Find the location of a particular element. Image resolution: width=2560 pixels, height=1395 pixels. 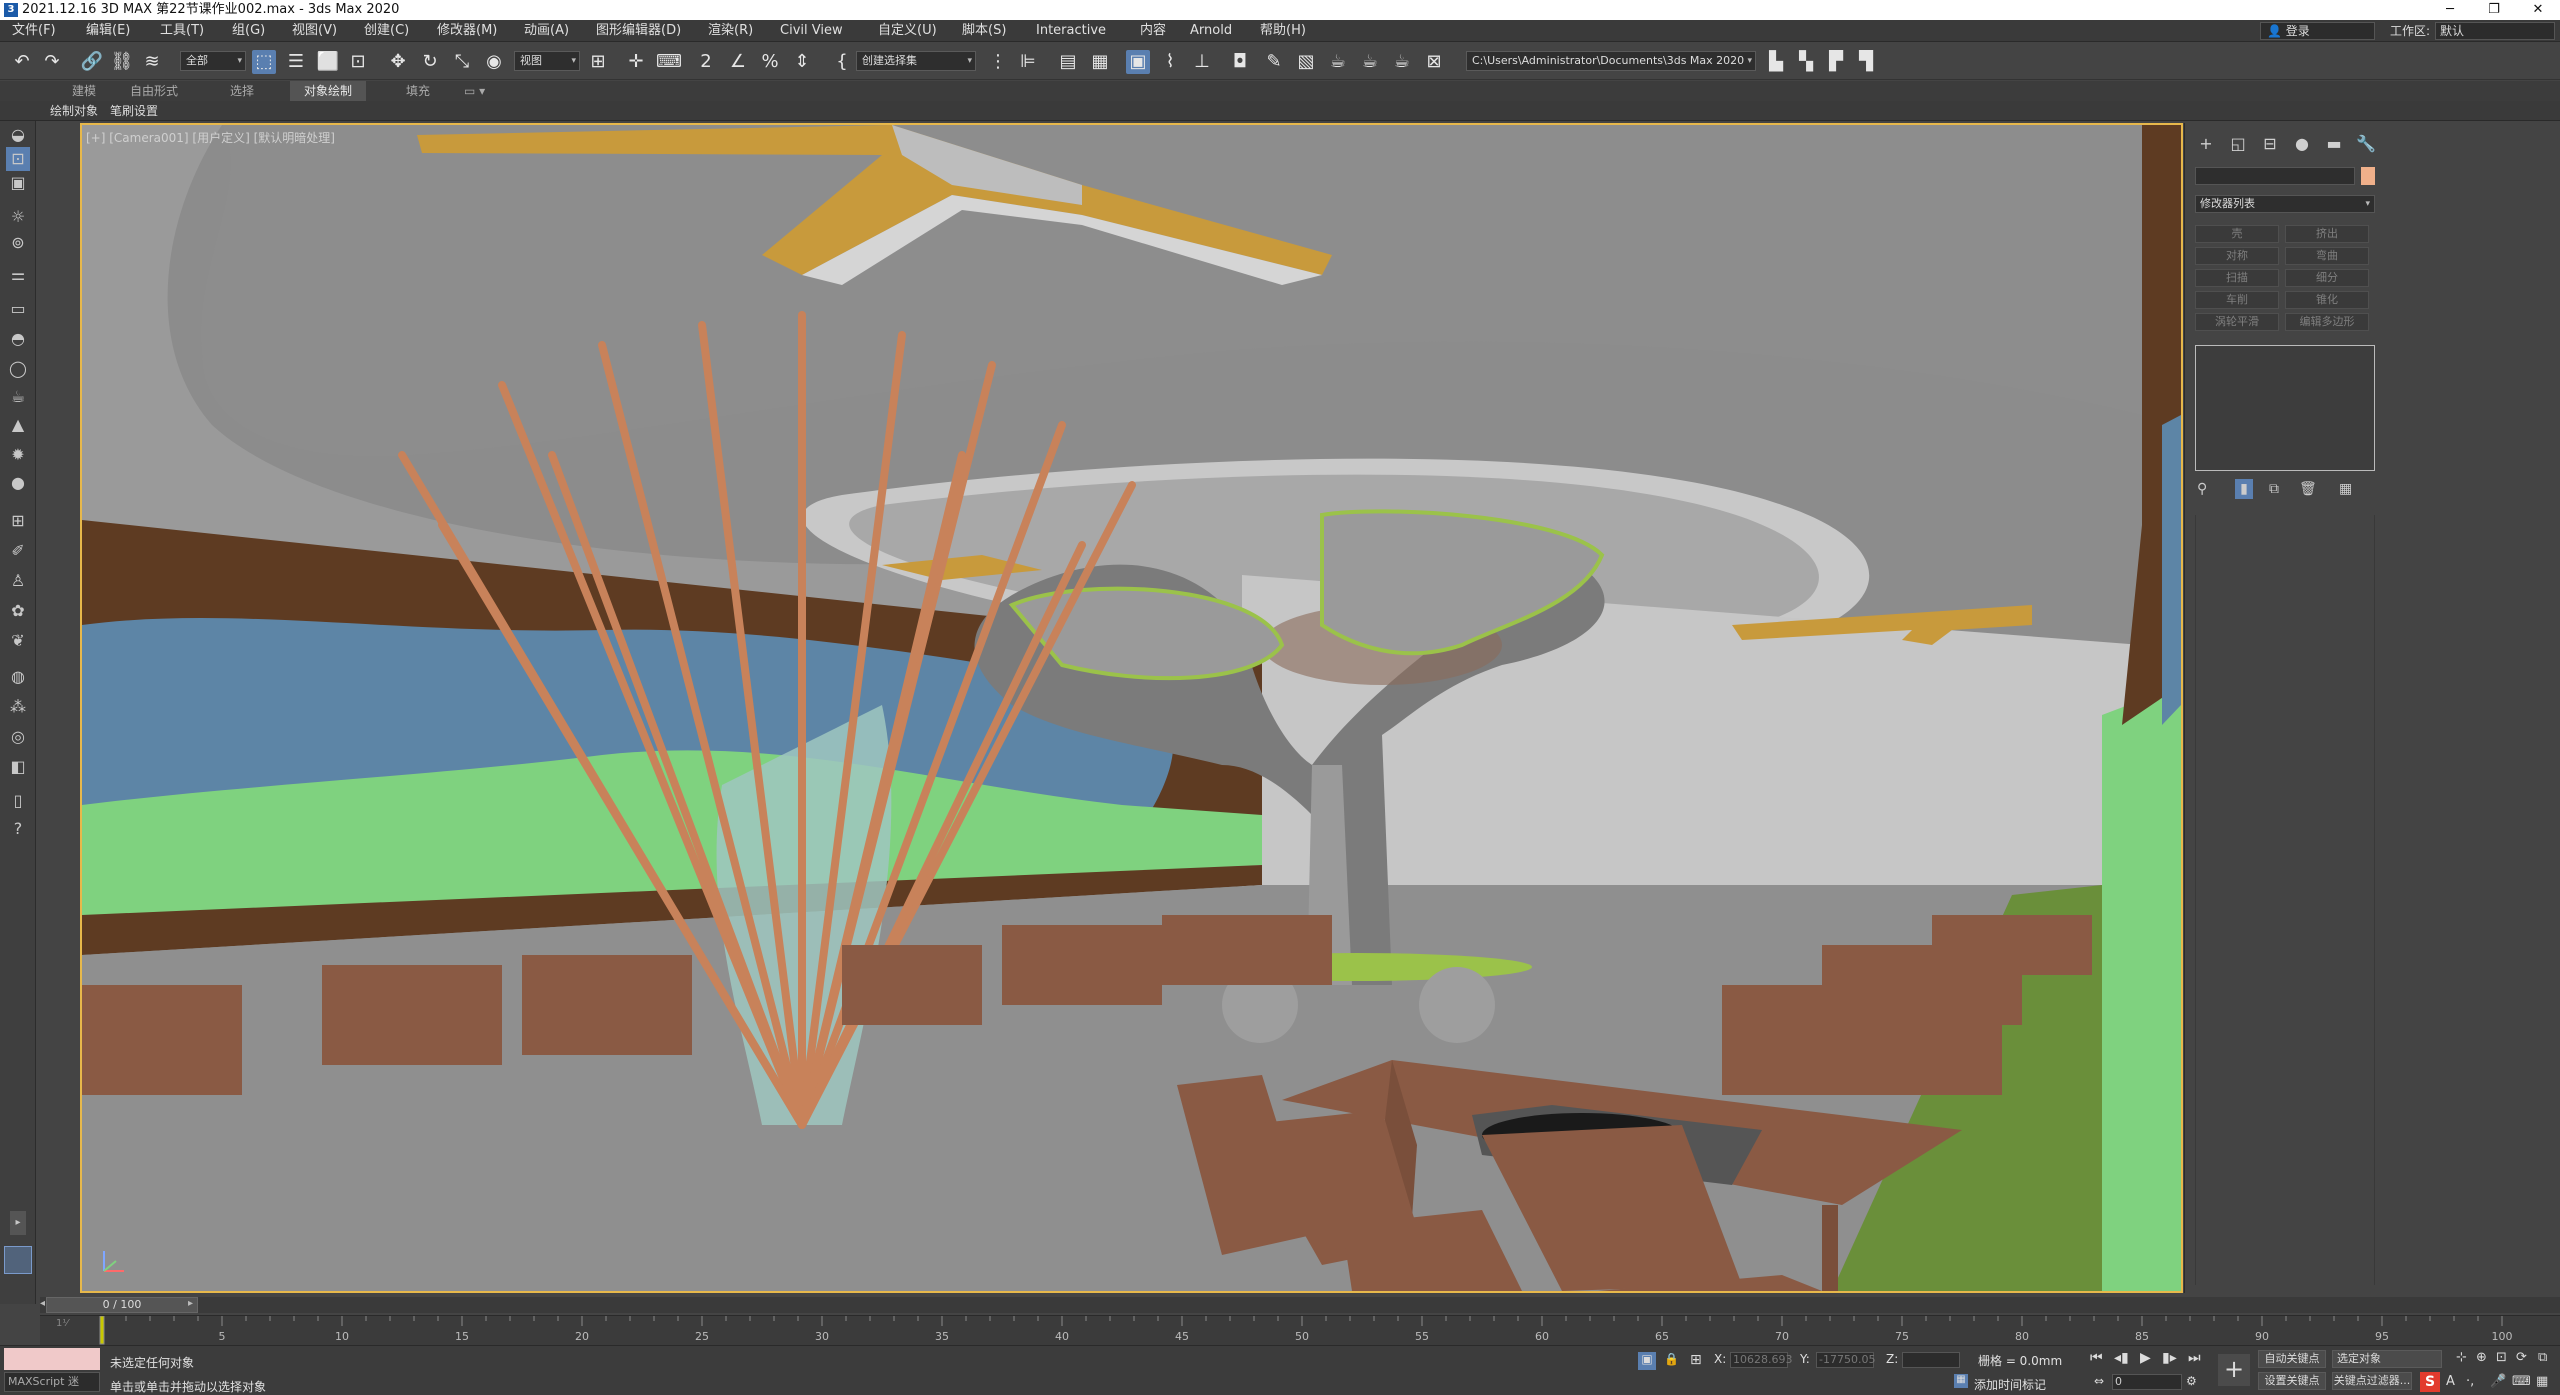

menu-scripting: 脚本(S) is located at coordinates (984, 31).